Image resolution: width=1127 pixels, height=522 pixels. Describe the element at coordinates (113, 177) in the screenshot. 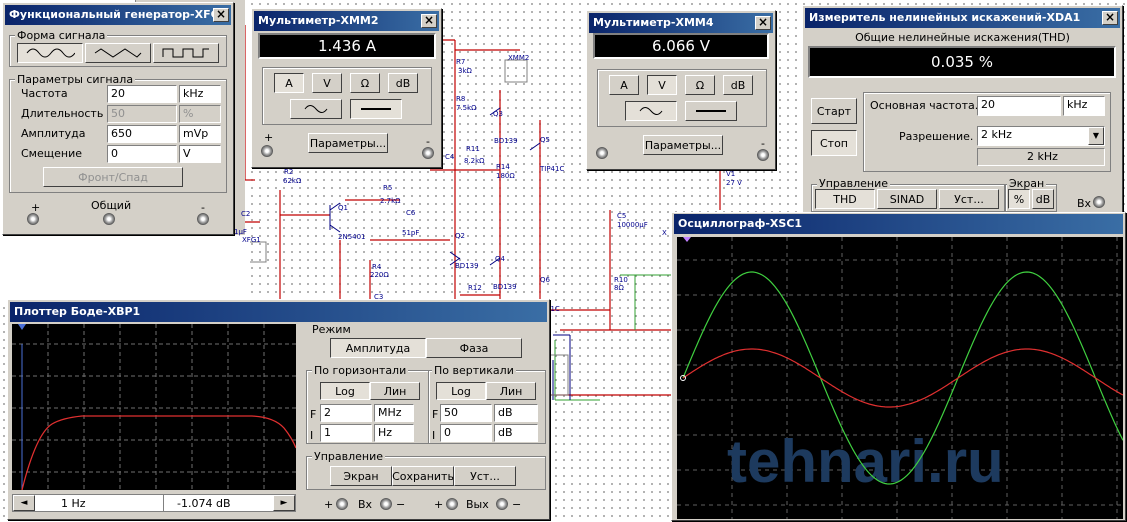

I see `rise-fall-button: Фронт/Спад` at that location.